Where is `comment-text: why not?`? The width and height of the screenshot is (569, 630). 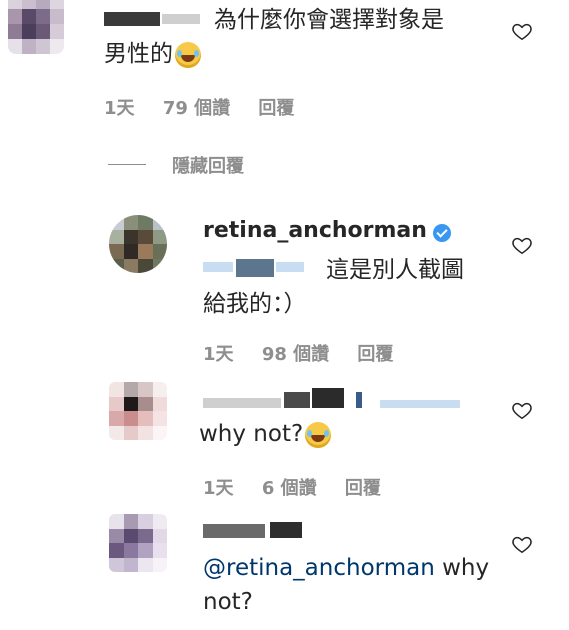
comment-text: why not? is located at coordinates (251, 434).